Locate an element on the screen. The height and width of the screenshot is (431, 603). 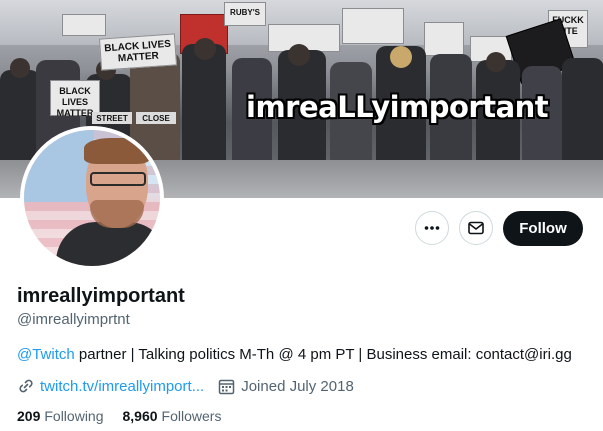
followers-count: 8,960 is located at coordinates (140, 416).